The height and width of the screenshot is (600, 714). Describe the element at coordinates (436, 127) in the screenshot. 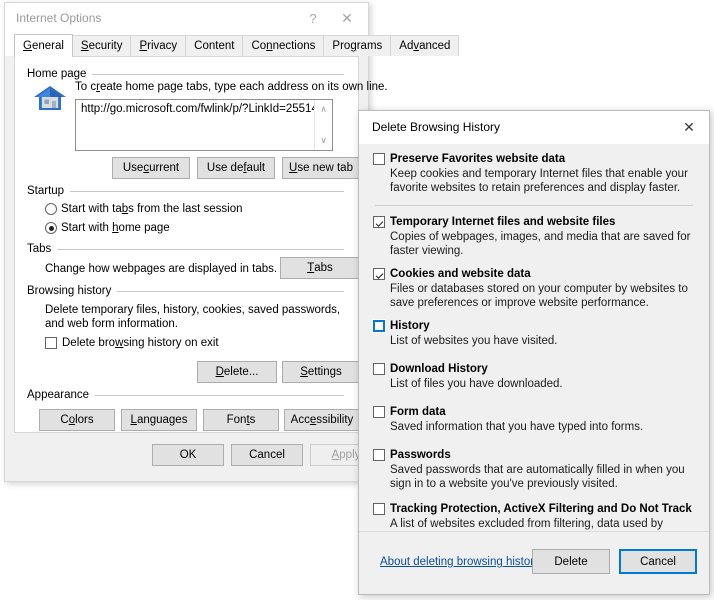

I see `delete-dialog-title: Delete Browsing History` at that location.